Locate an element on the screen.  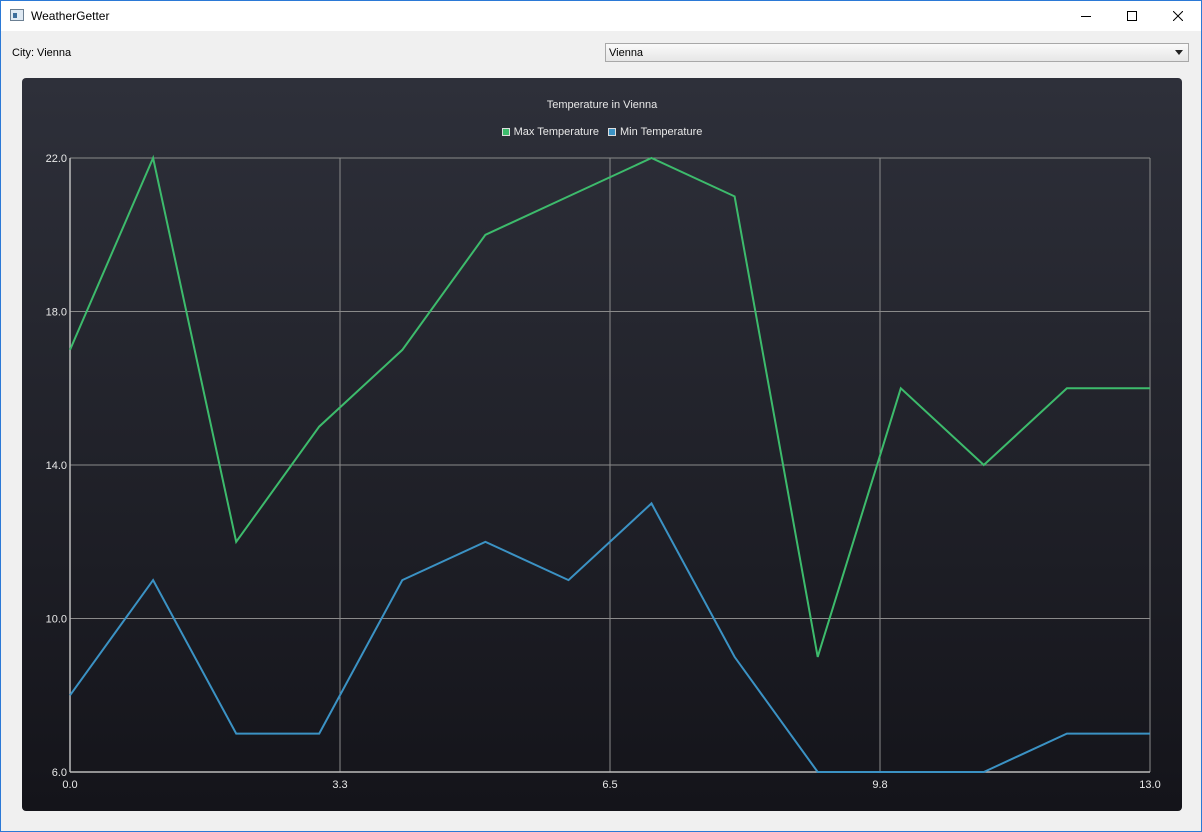
y-tick-label: 10.0 is located at coordinates (56, 620).